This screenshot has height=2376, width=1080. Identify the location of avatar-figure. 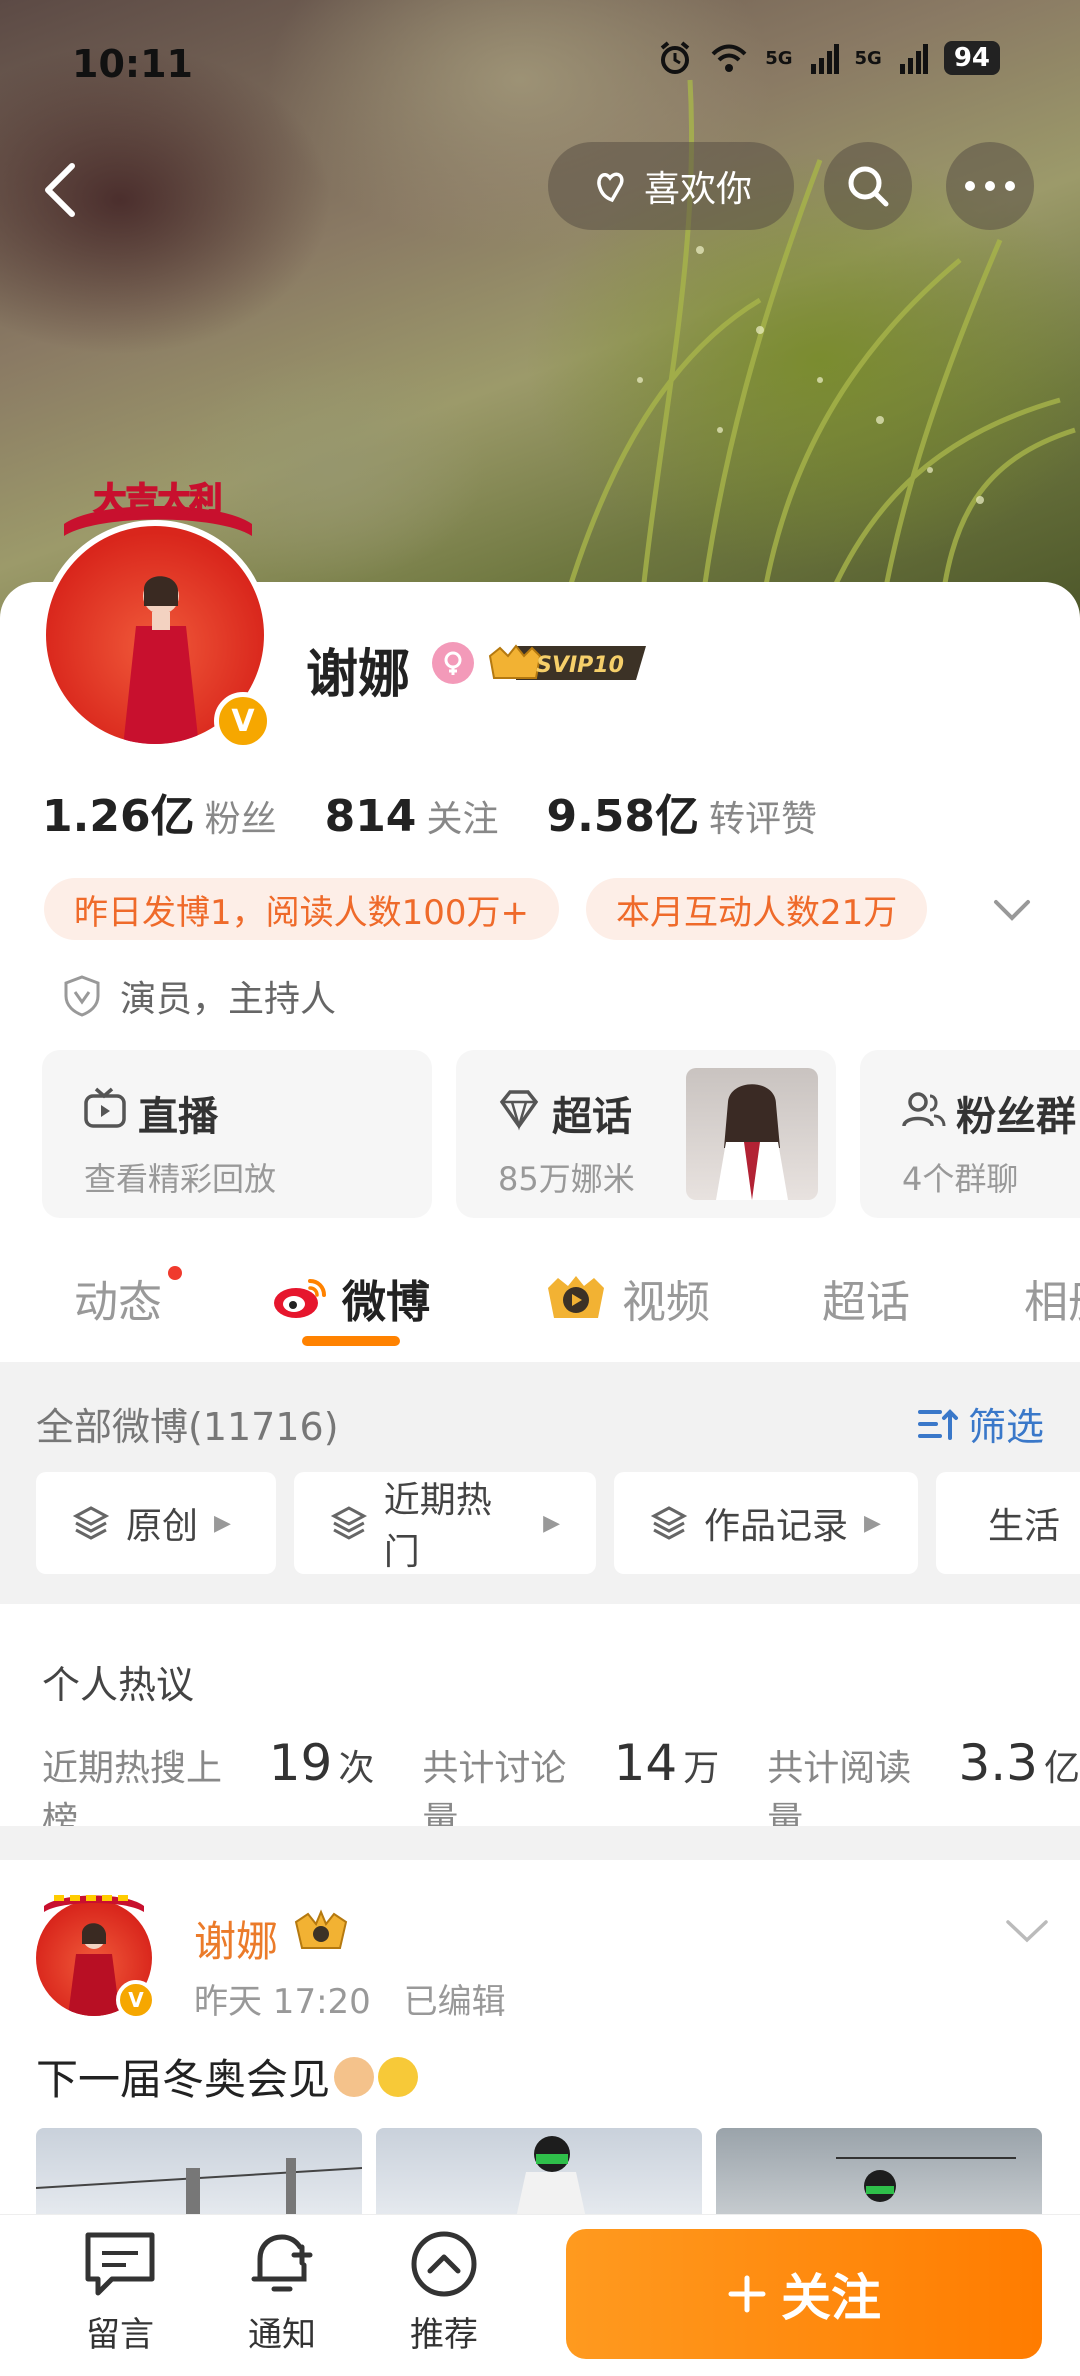
(161, 660).